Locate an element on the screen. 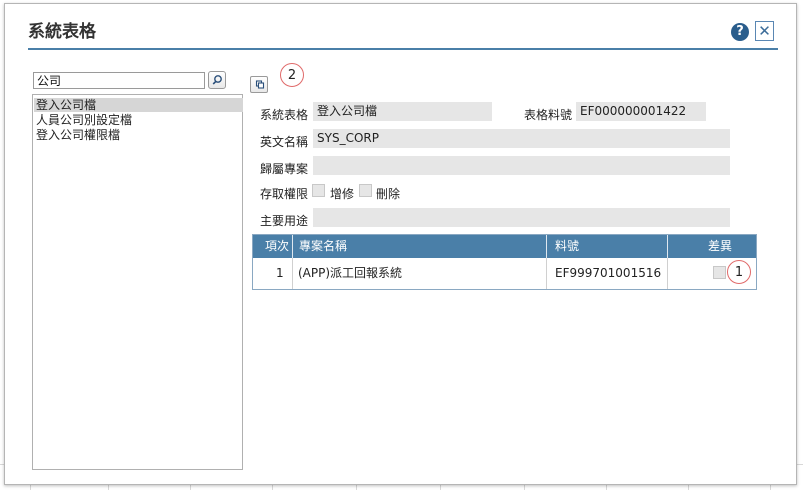  project-field is located at coordinates (521, 165).